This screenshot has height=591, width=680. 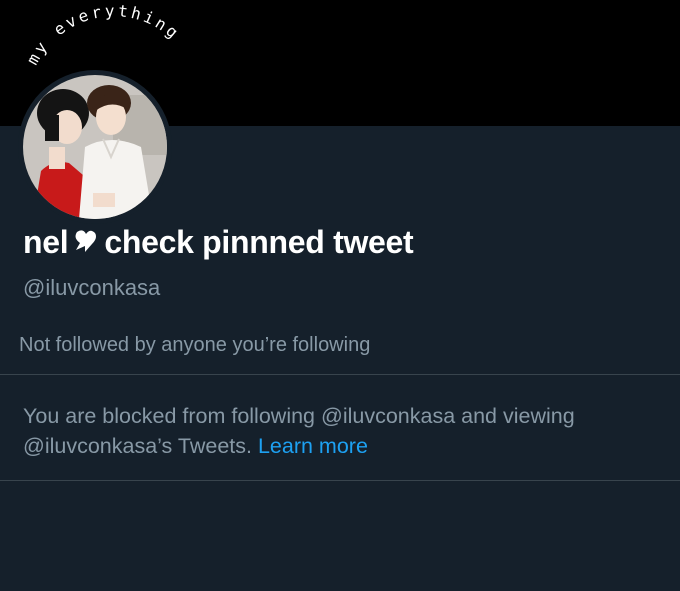 What do you see at coordinates (137, 446) in the screenshot?
I see `blocked-notice-line2: @iluvconkasa’s Tweets.` at bounding box center [137, 446].